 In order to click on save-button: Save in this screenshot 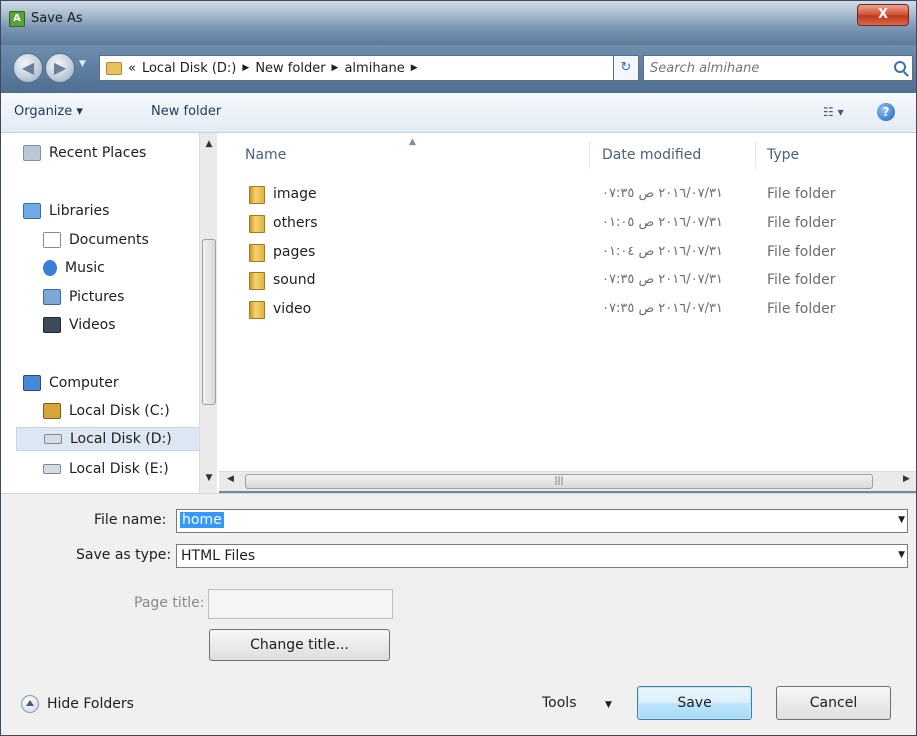, I will do `click(694, 703)`.